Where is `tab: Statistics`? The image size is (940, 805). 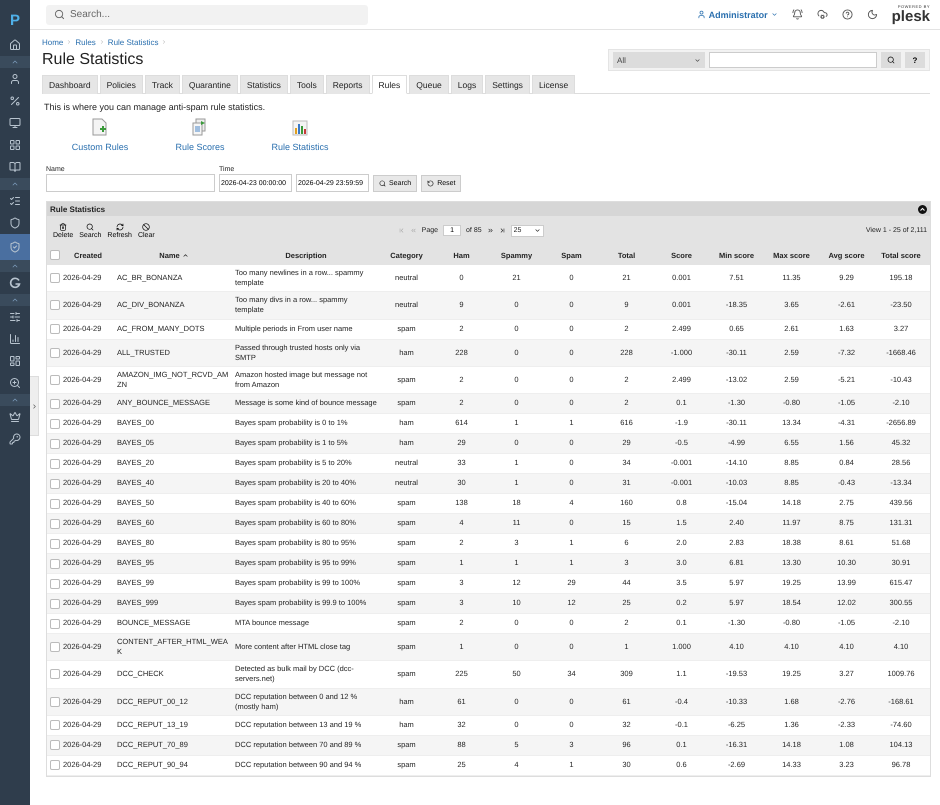 tab: Statistics is located at coordinates (264, 84).